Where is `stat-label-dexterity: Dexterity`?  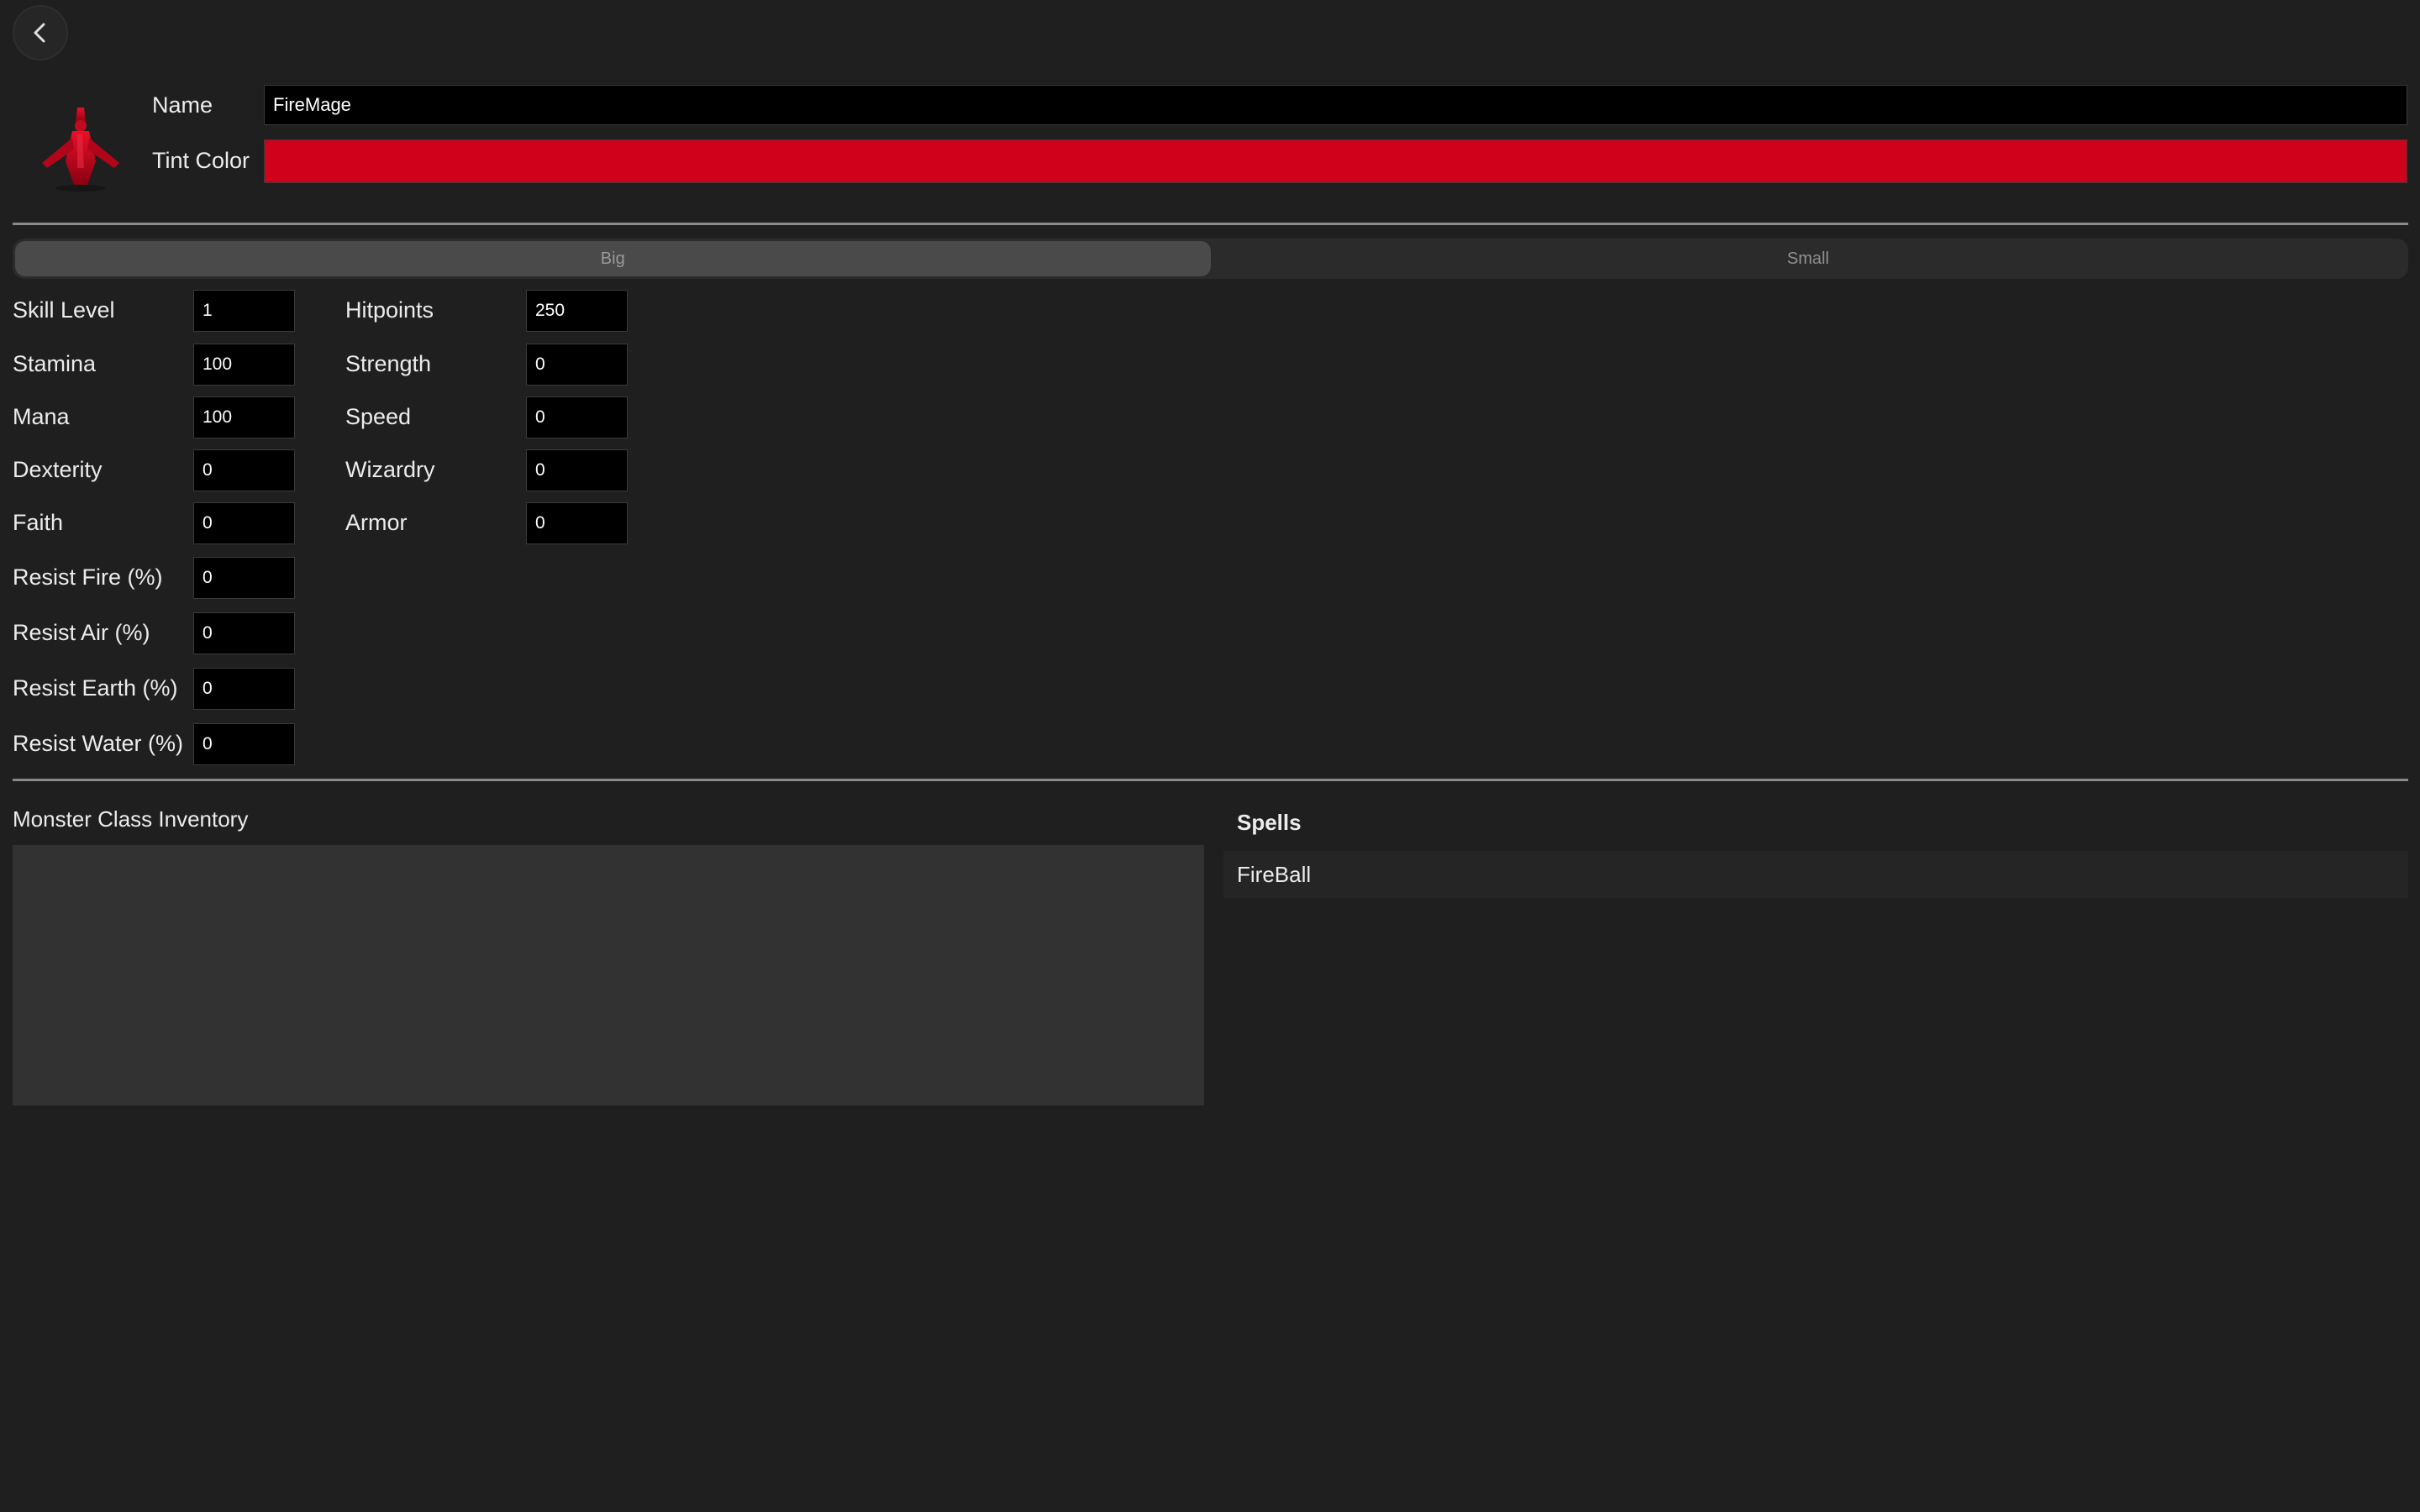
stat-label-dexterity: Dexterity is located at coordinates (58, 469).